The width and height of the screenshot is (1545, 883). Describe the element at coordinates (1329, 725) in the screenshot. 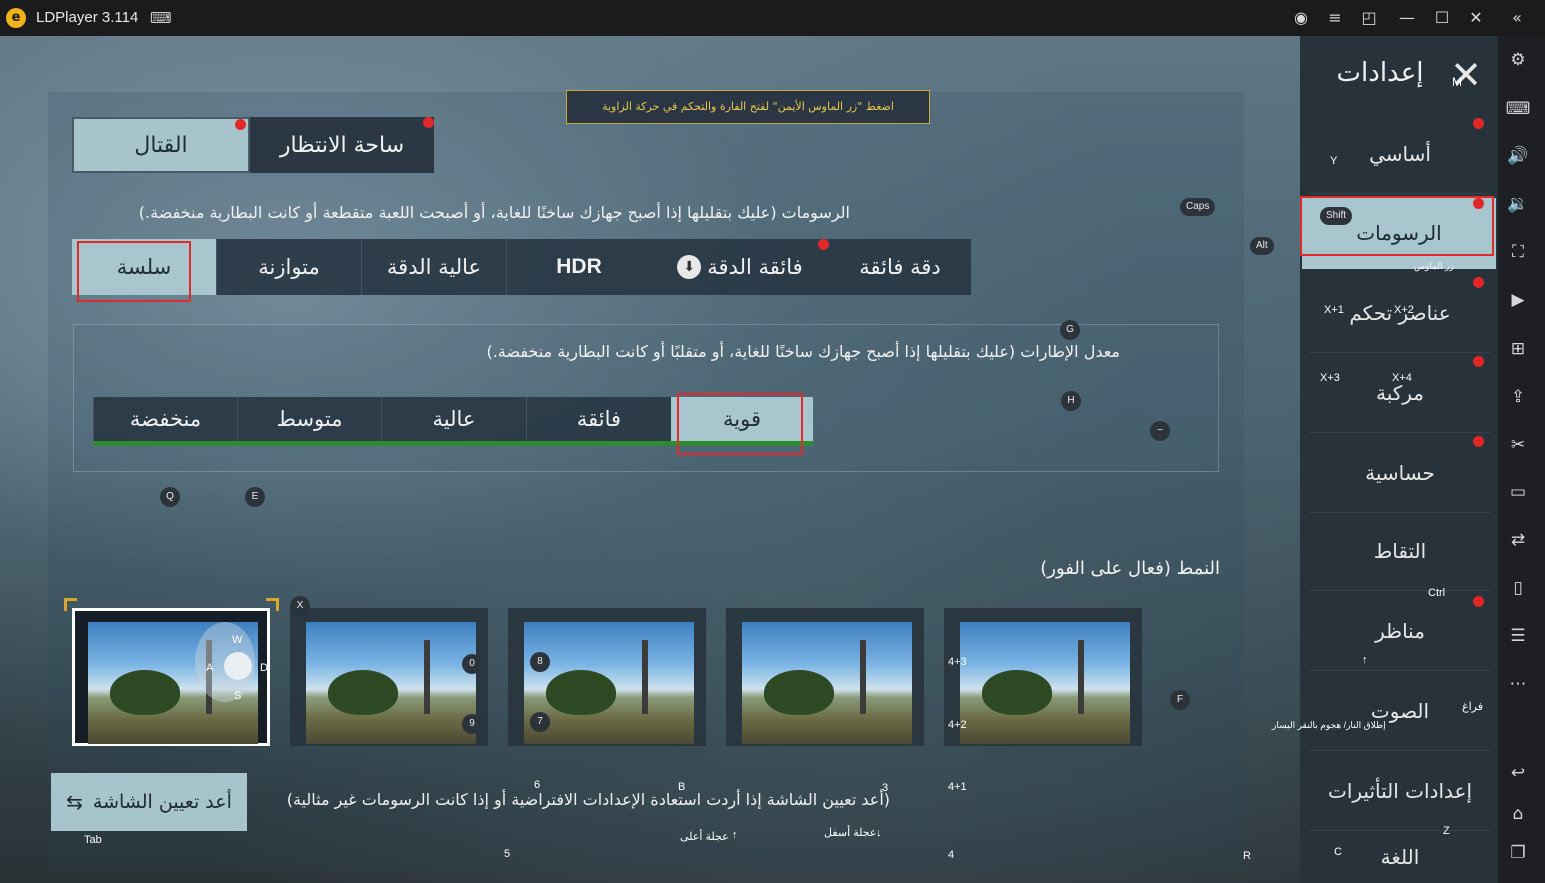

I see `fire-key-label: إطلاق النار/ هجوم بالنقر اليسار` at that location.